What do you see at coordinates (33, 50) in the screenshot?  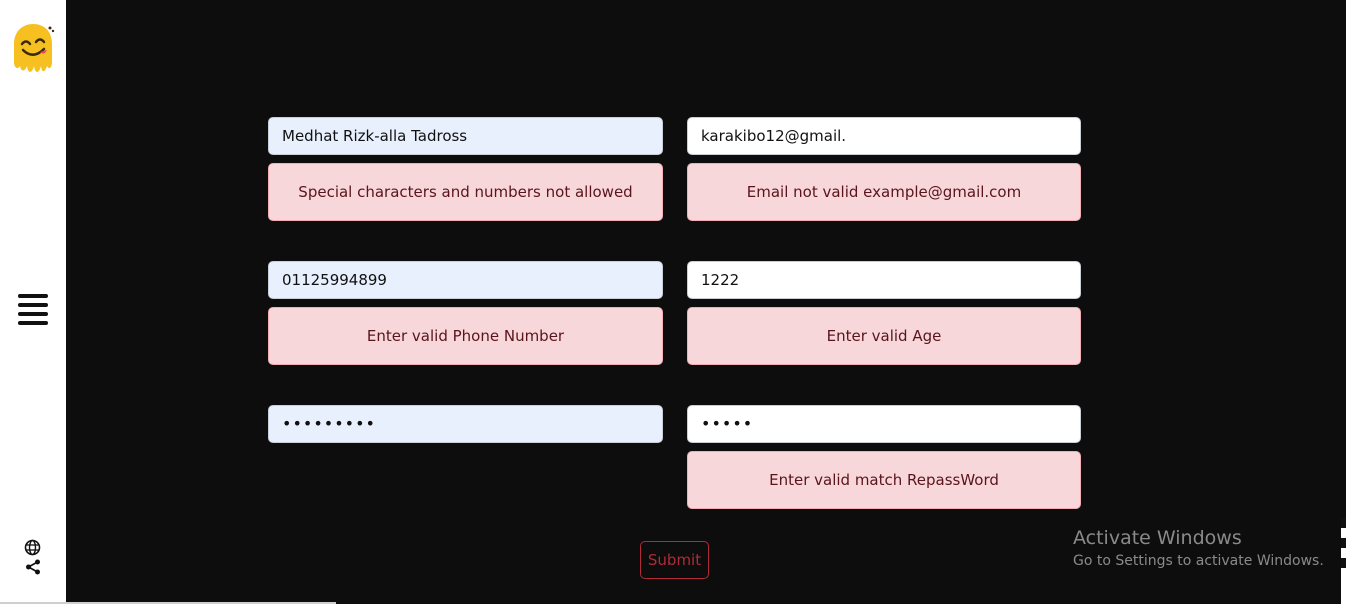 I see `yummy-logo-icon` at bounding box center [33, 50].